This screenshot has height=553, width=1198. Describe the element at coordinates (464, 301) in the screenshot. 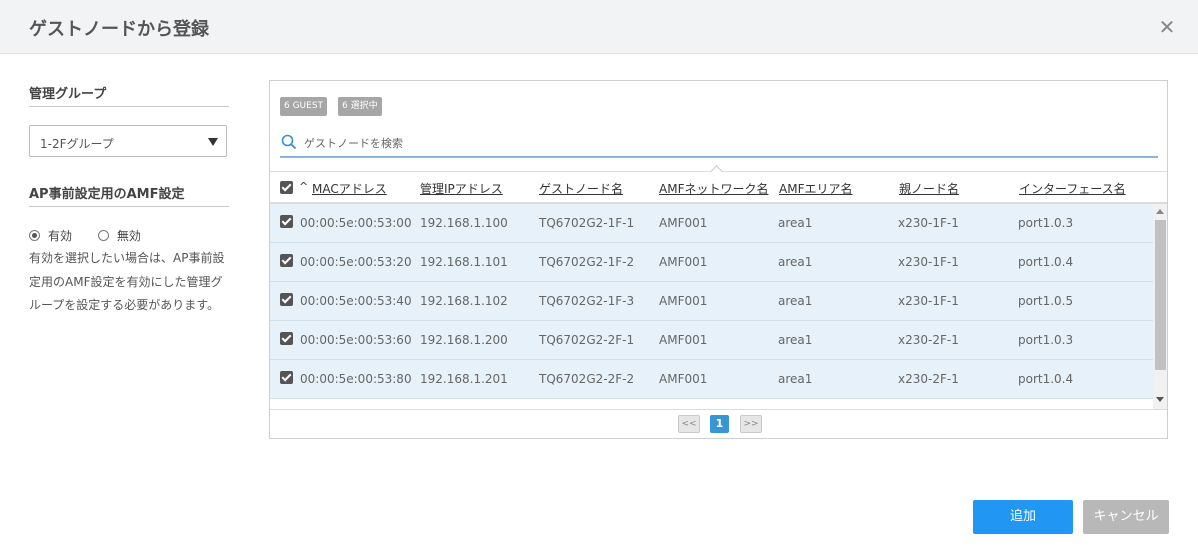

I see `cell-management-ip: 192.168.1.102` at that location.